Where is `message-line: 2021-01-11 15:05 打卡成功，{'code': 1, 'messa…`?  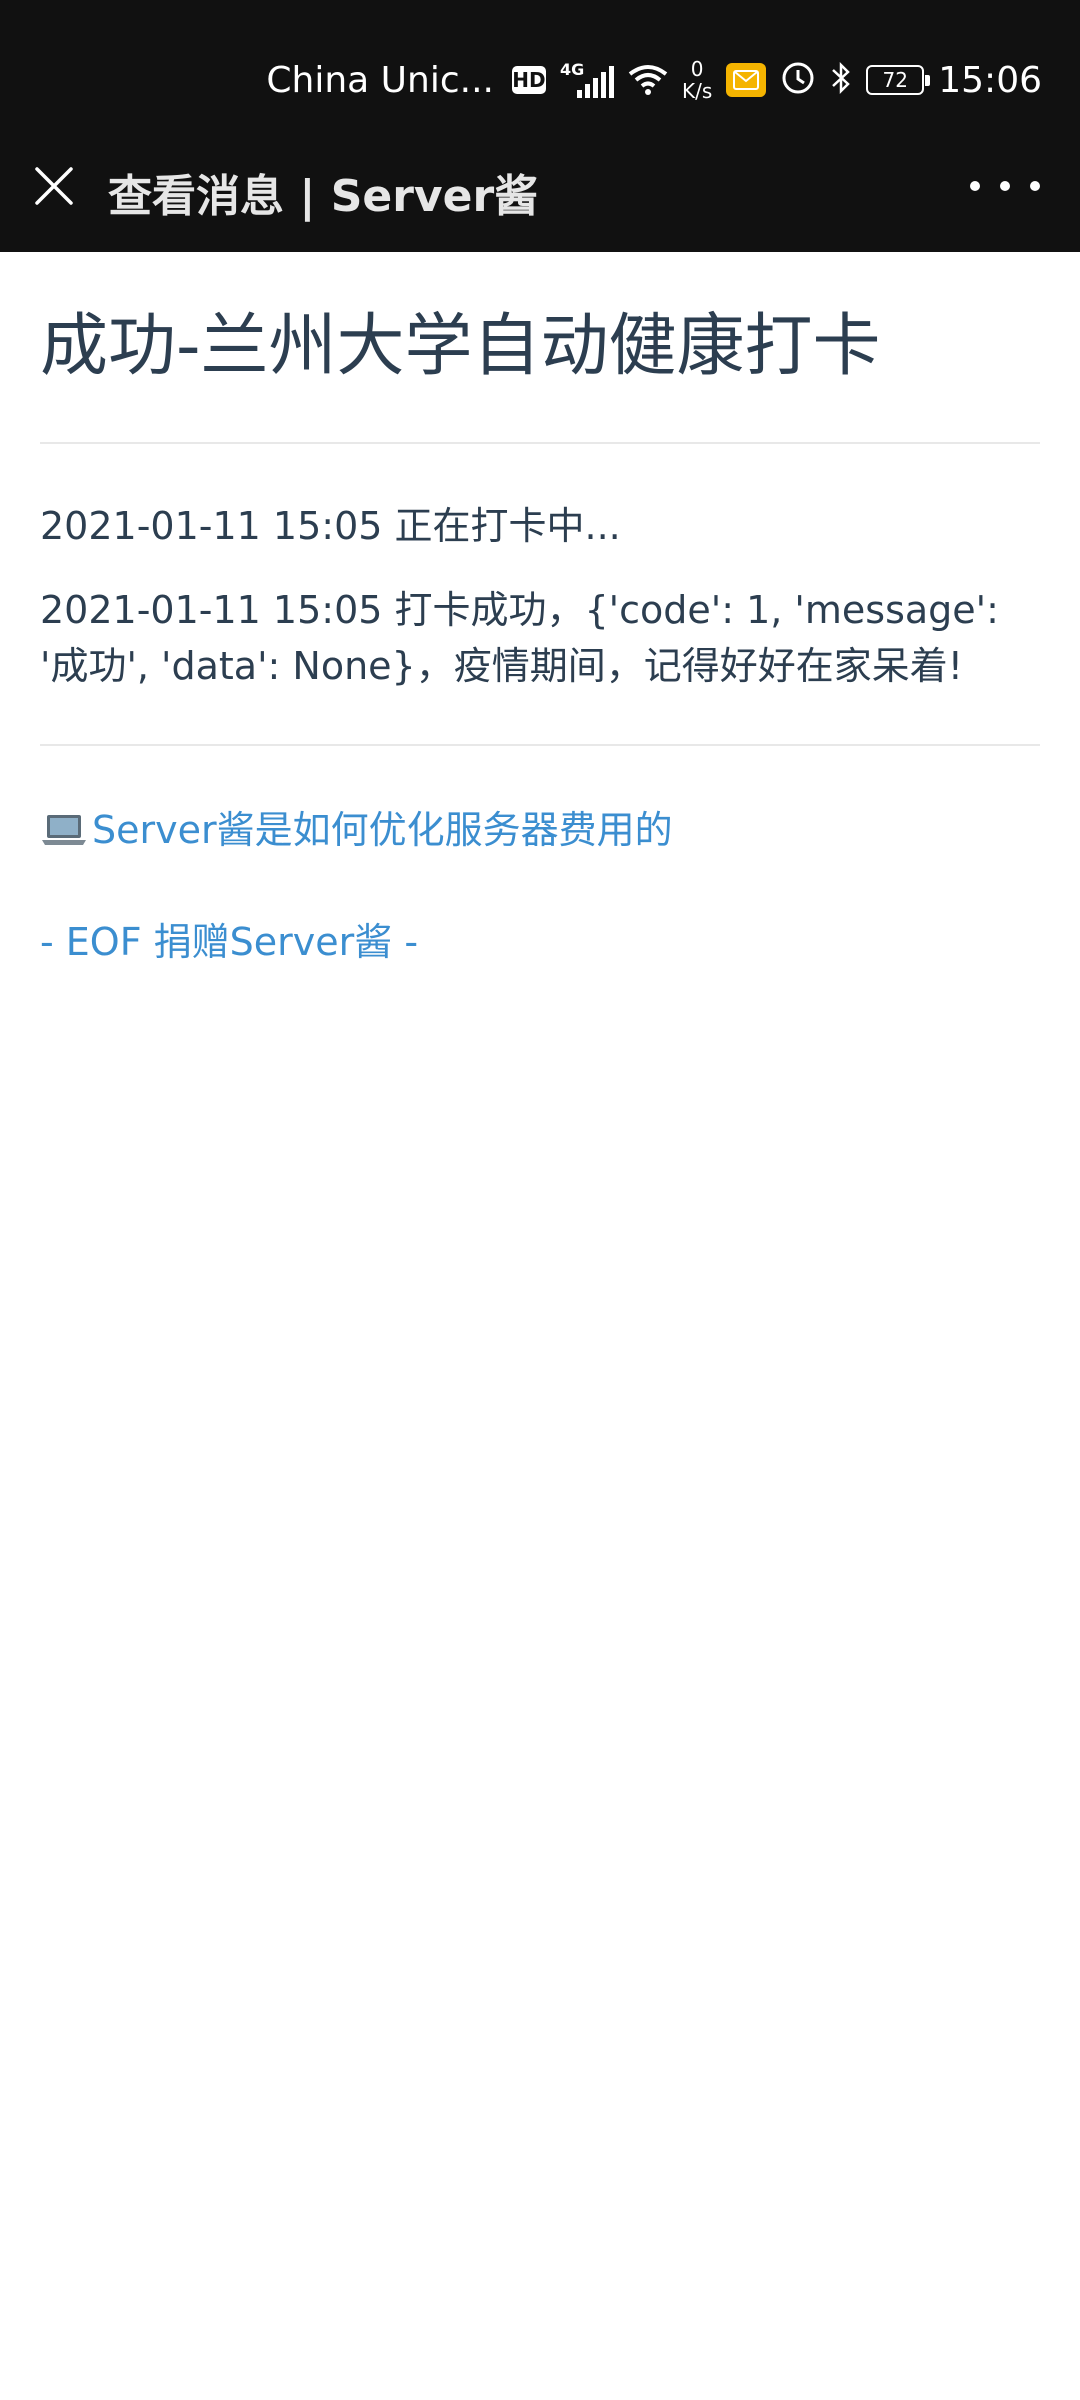 message-line: 2021-01-11 15:05 打卡成功，{'code': 1, 'messa… is located at coordinates (519, 638).